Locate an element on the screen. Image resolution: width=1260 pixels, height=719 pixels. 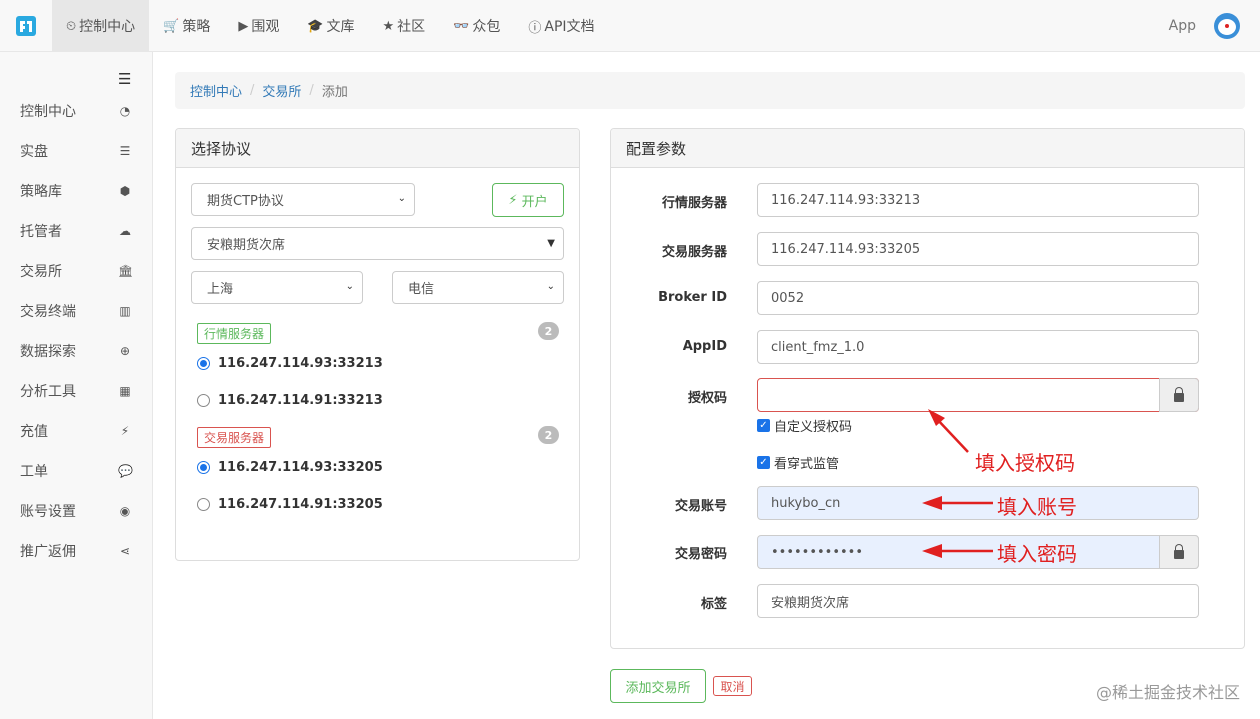
nav-label: 围观 is located at coordinates (265, 27).